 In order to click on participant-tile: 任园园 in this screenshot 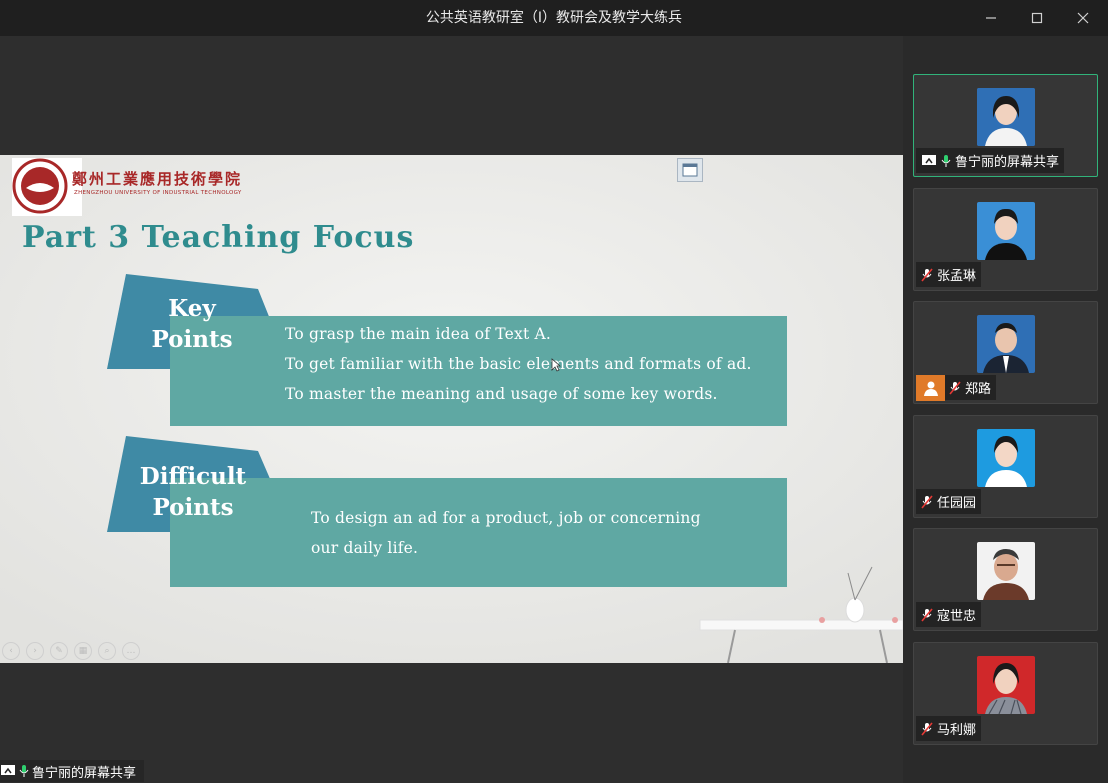, I will do `click(1005, 466)`.